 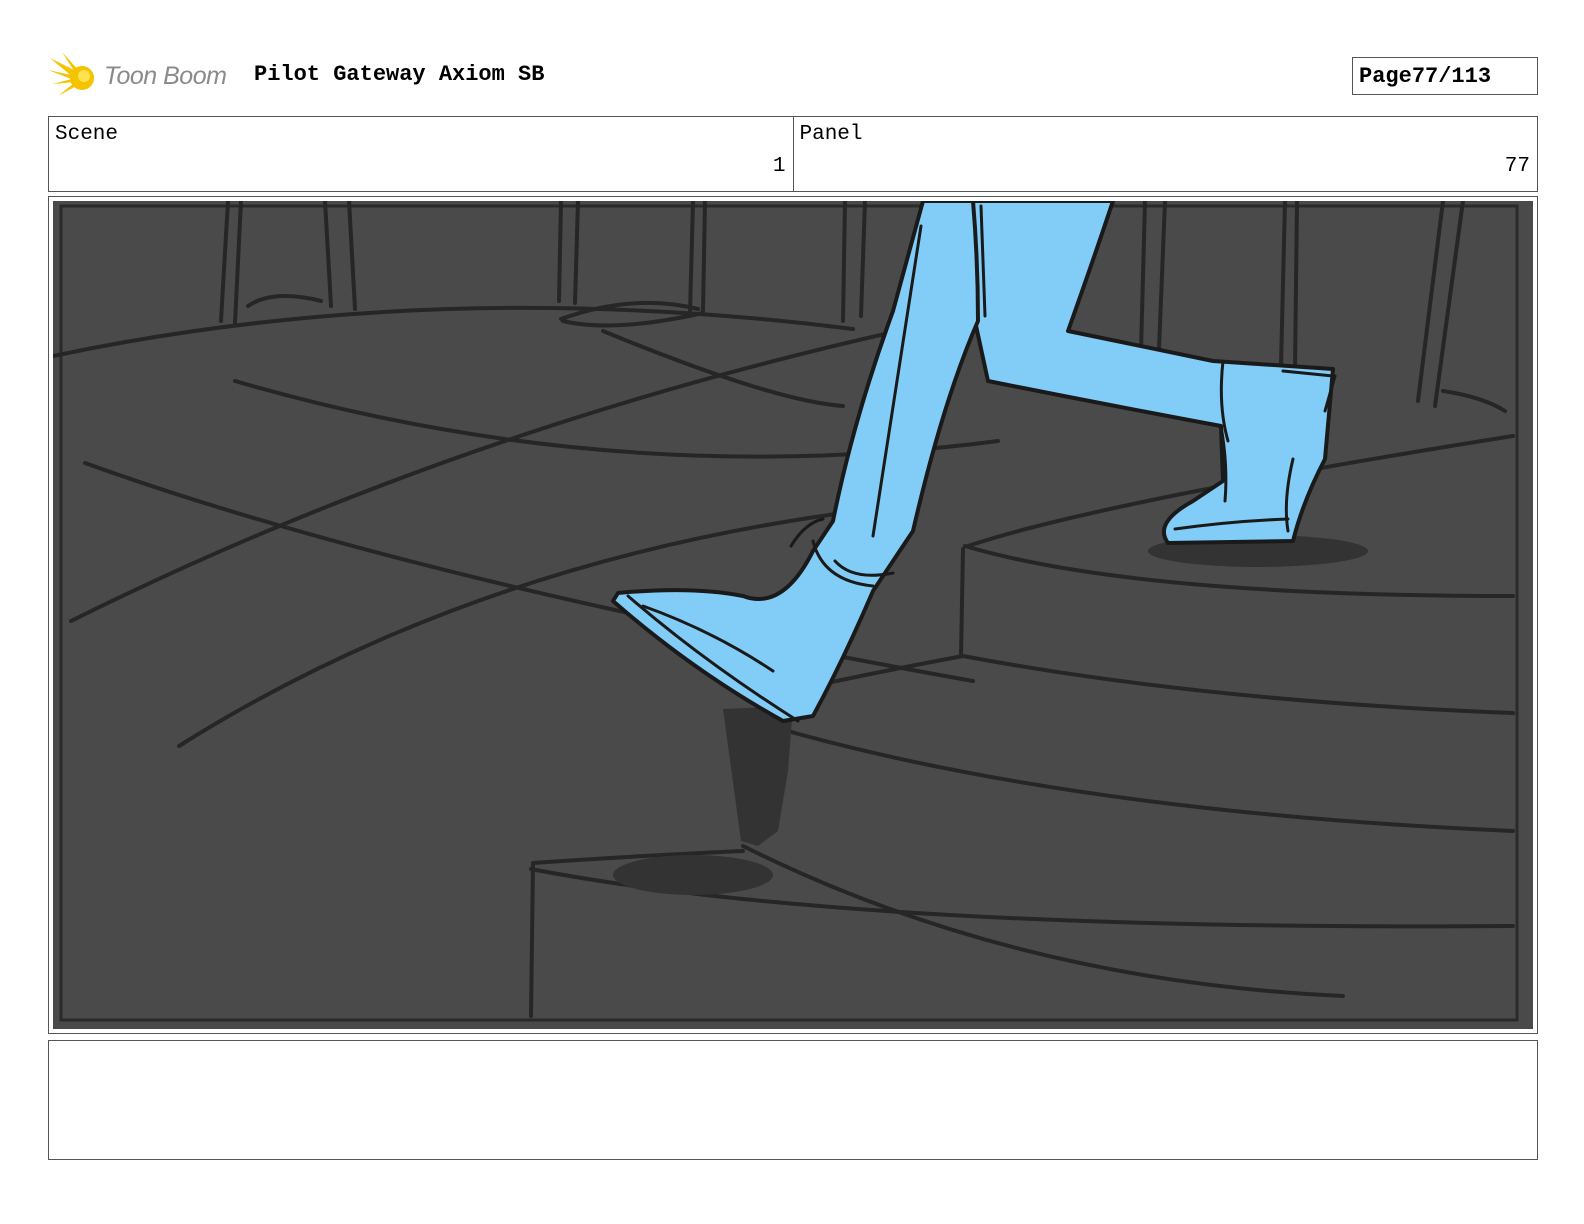 What do you see at coordinates (831, 134) in the screenshot?
I see `panel-label: Panel` at bounding box center [831, 134].